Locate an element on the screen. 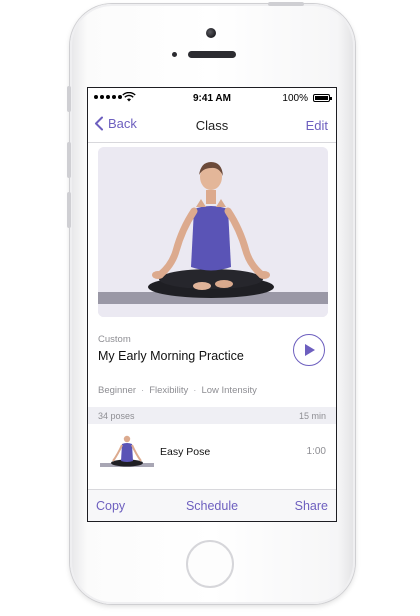  pose-thumbnail is located at coordinates (127, 451).